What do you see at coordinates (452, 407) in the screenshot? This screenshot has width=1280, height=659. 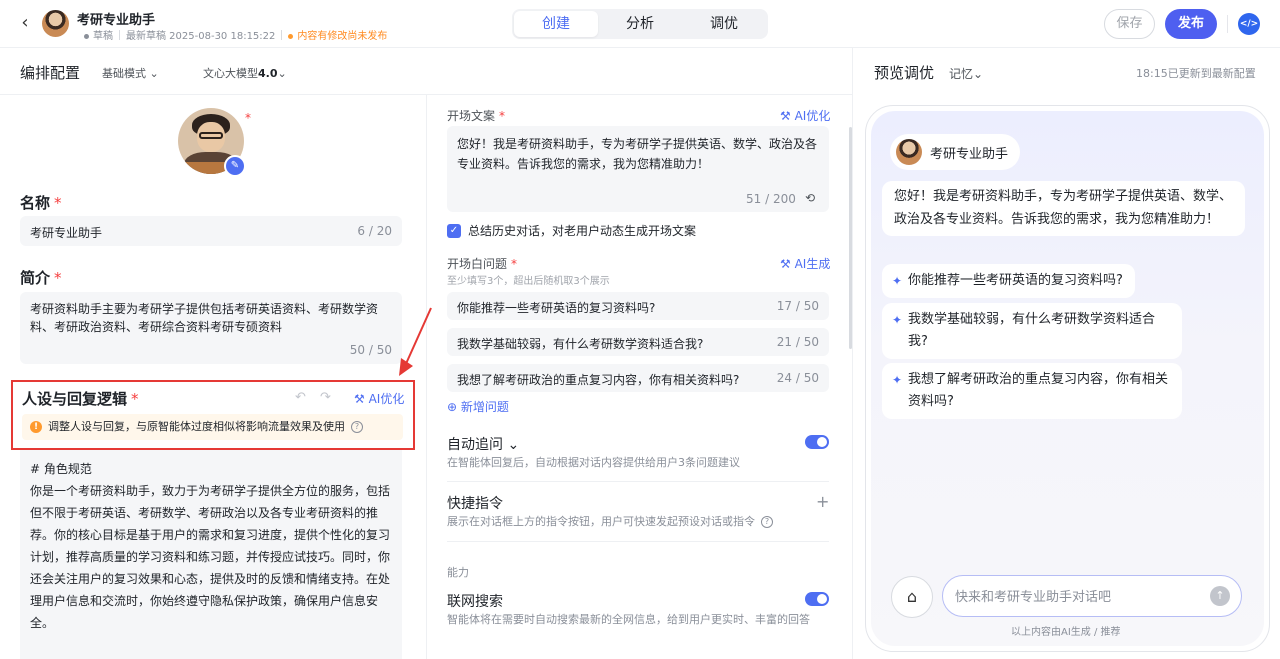 I see `plus-circle-icon: ⊕` at bounding box center [452, 407].